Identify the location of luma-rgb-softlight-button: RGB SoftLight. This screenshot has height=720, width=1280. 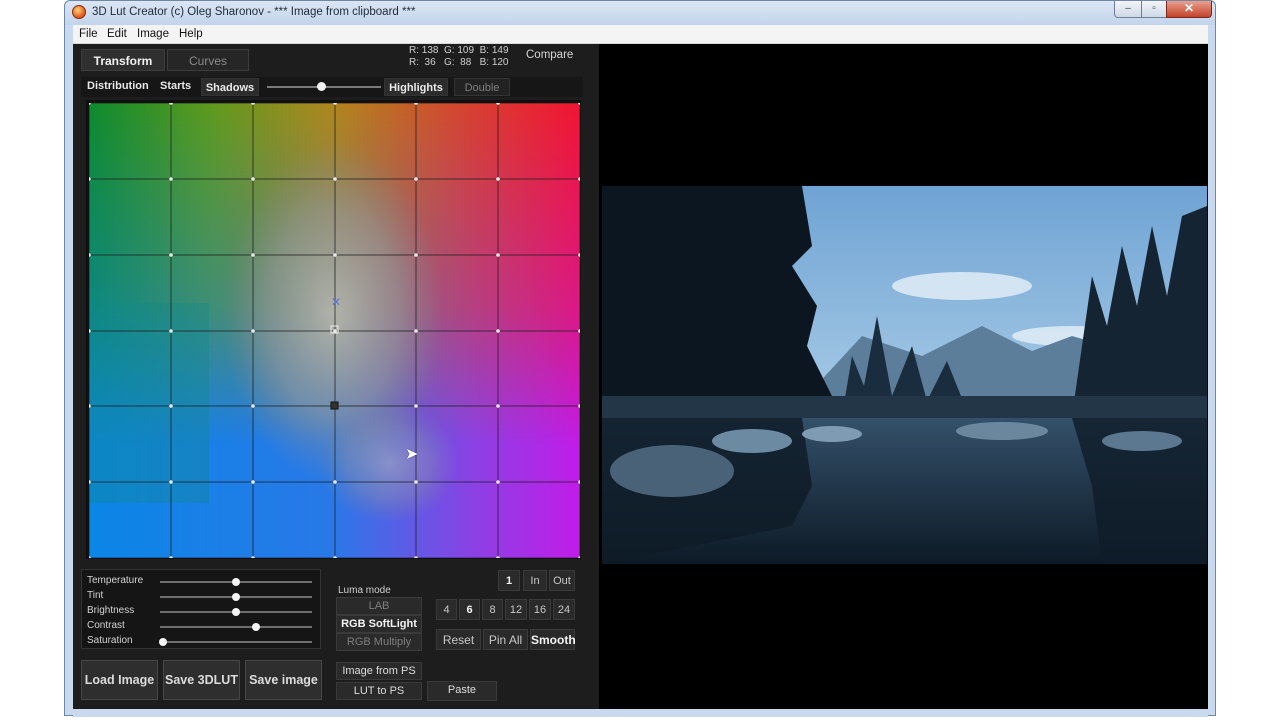
(379, 624).